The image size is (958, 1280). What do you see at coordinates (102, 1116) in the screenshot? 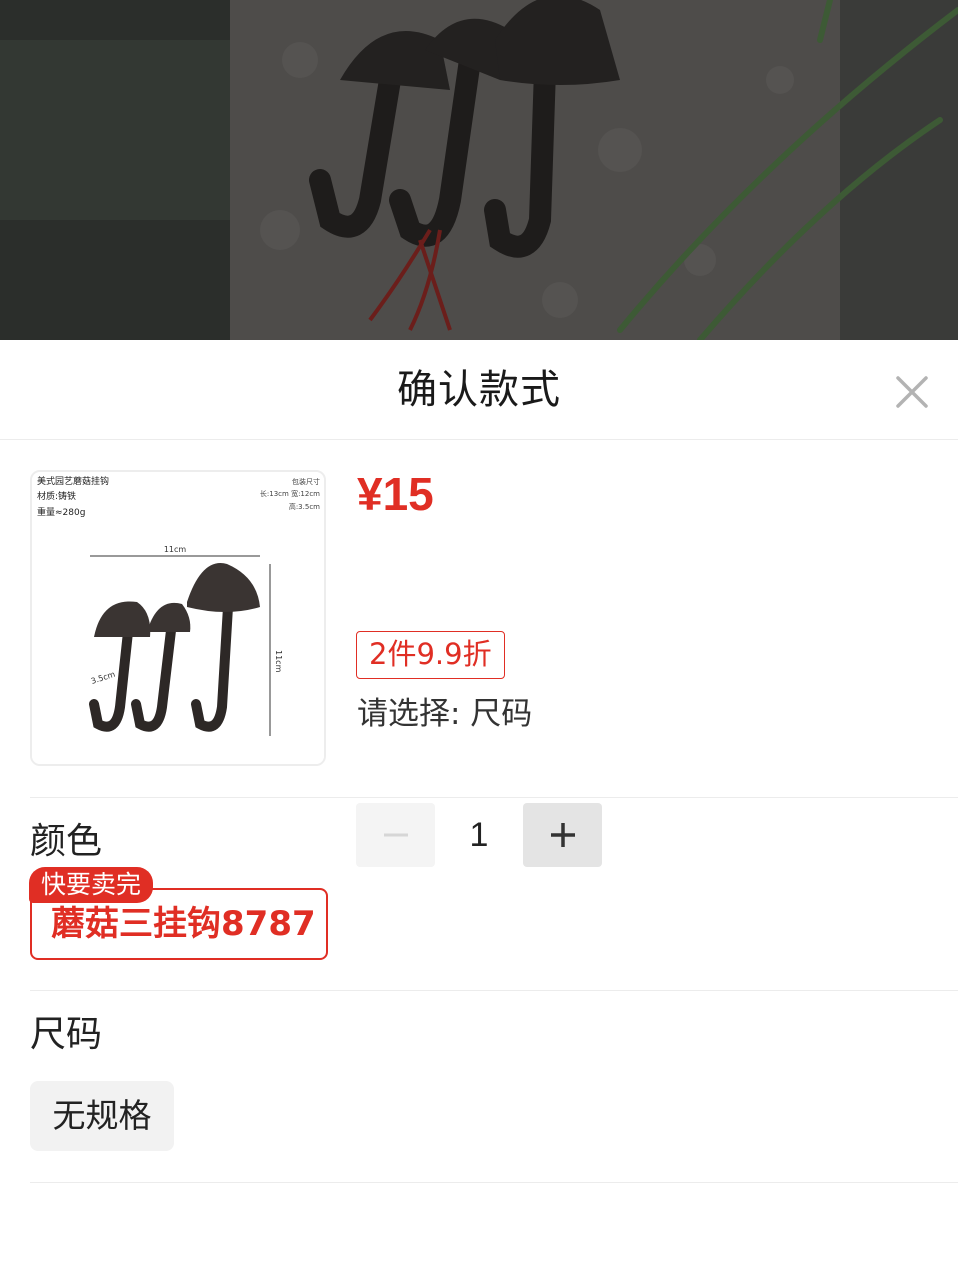
I see `size-option: 无规格` at bounding box center [102, 1116].